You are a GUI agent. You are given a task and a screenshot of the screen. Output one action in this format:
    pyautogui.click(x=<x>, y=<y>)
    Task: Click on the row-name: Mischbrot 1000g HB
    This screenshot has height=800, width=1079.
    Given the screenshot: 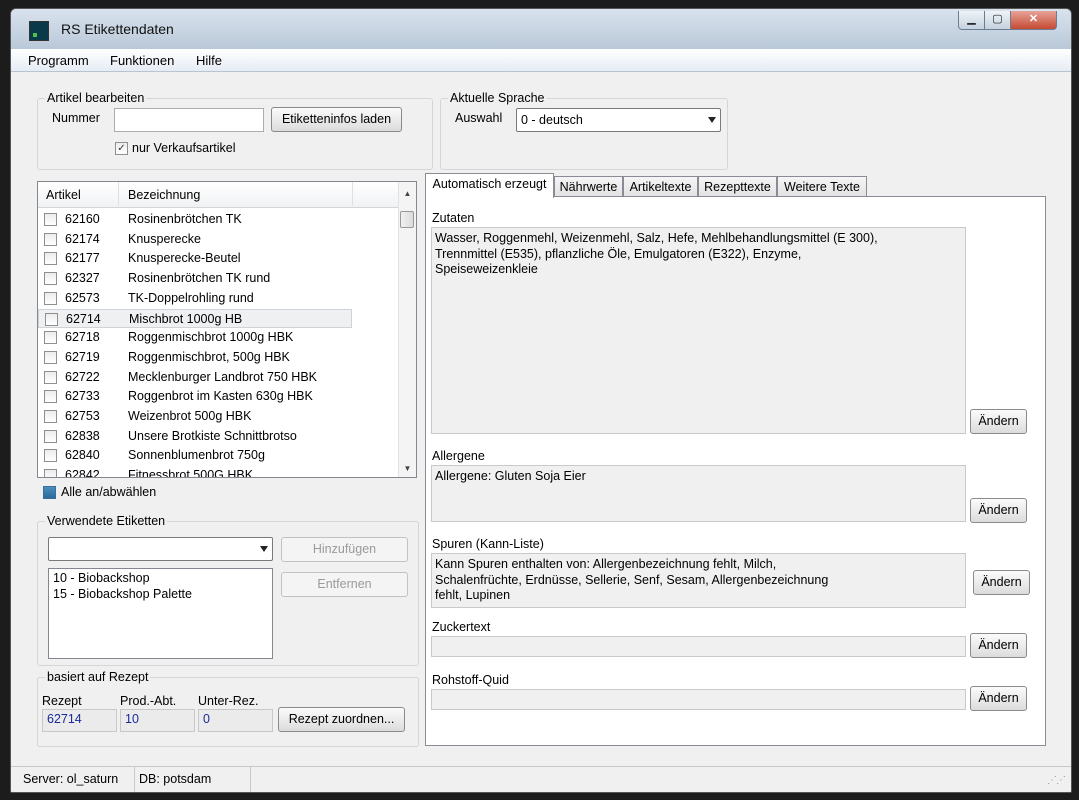 What is the action you would take?
    pyautogui.click(x=186, y=318)
    